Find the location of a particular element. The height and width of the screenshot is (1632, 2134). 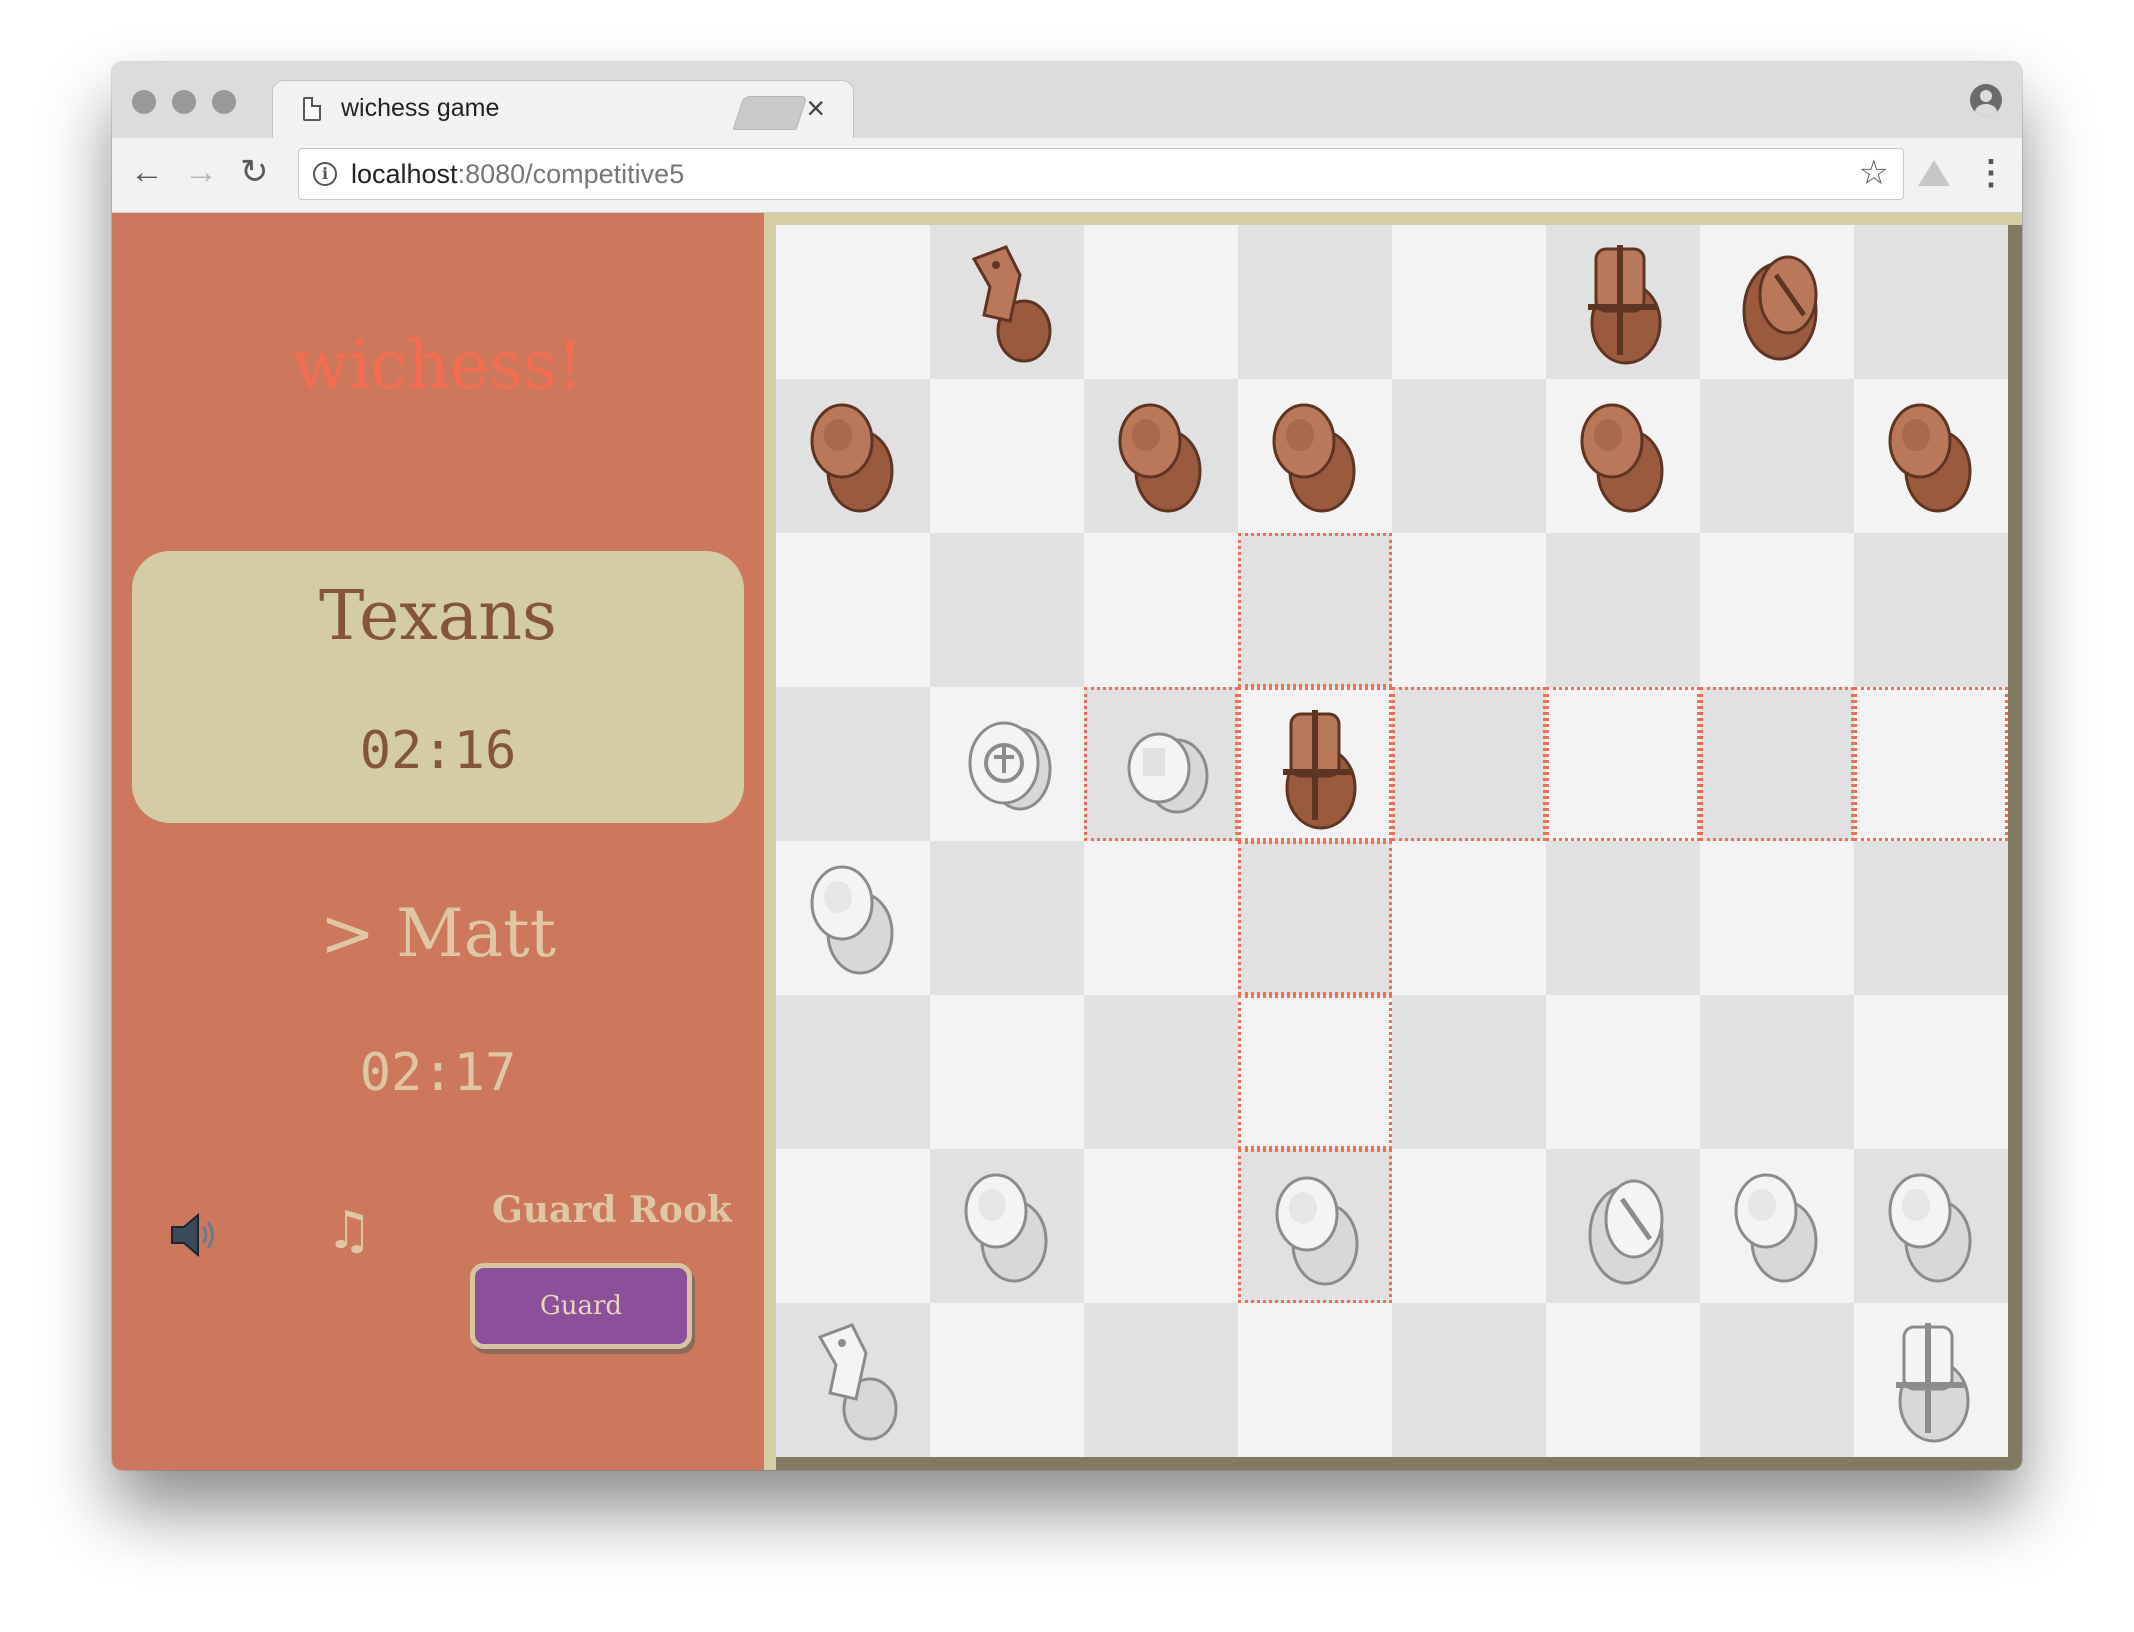

white-rook-piece is located at coordinates (1931, 1380).